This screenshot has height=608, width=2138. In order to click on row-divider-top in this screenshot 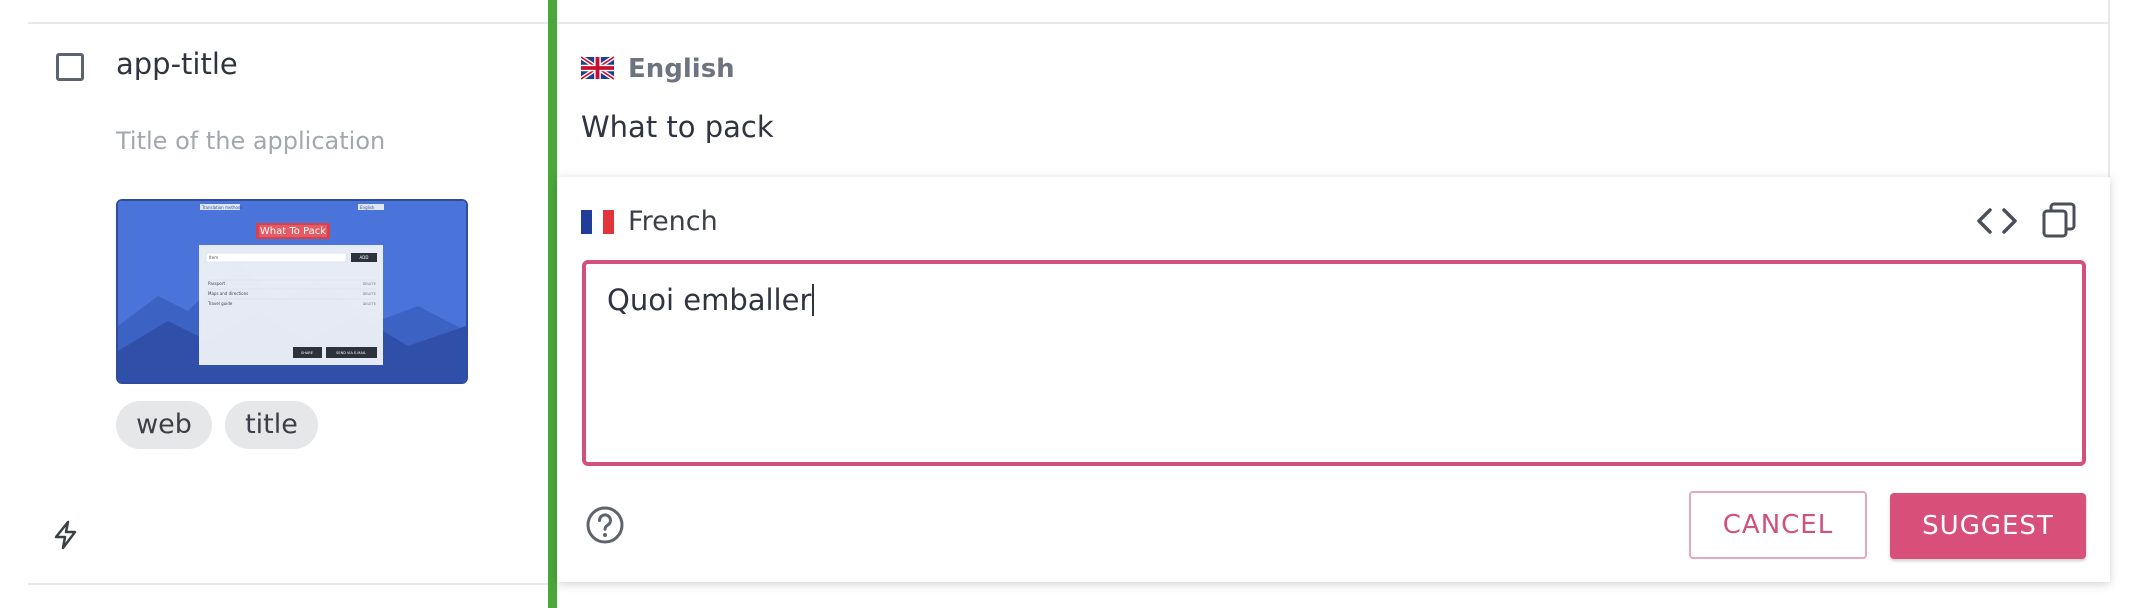, I will do `click(1069, 23)`.